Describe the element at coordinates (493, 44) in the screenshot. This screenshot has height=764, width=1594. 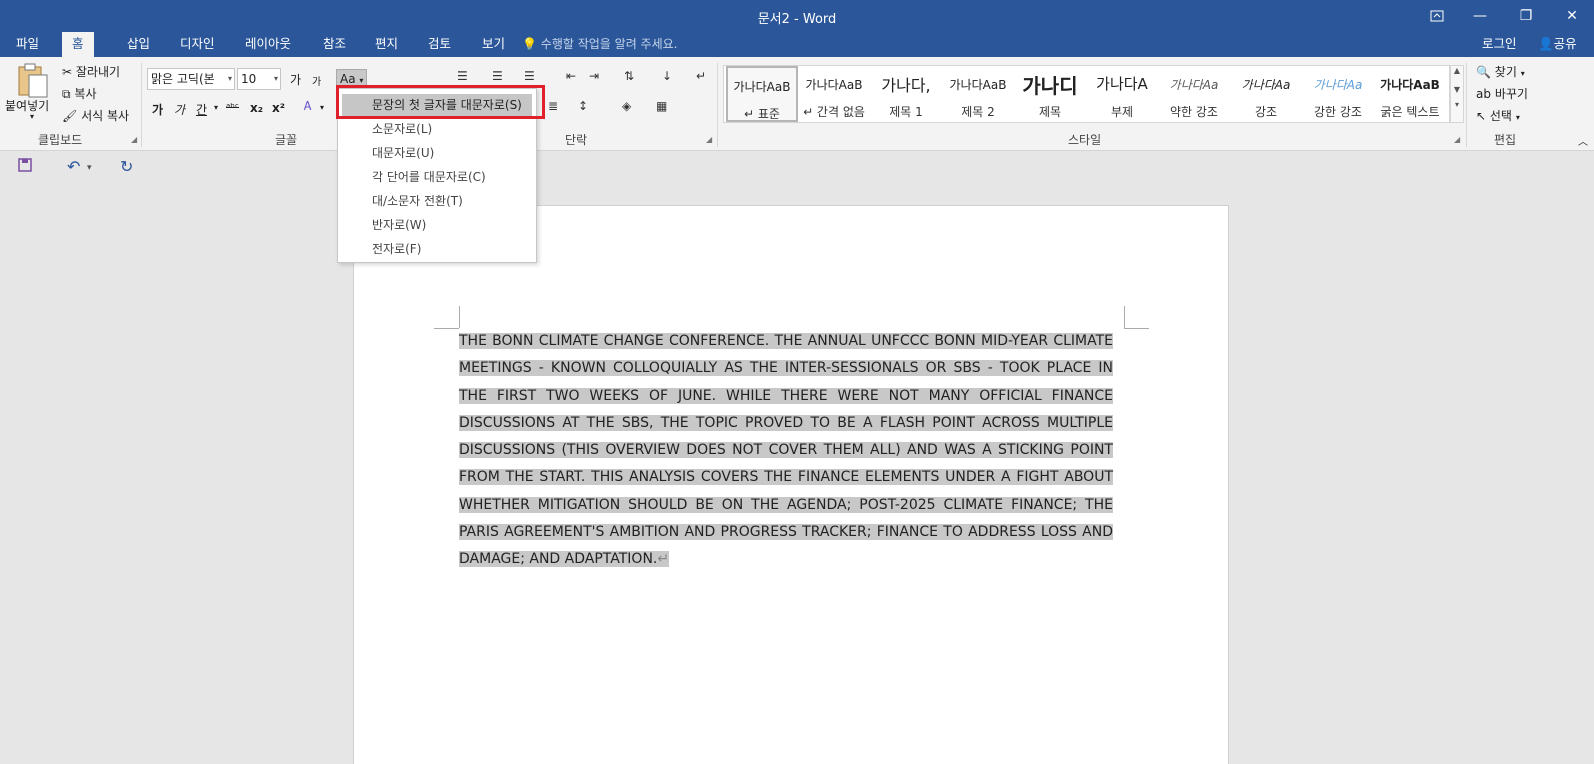
I see `tab-view: 보기` at that location.